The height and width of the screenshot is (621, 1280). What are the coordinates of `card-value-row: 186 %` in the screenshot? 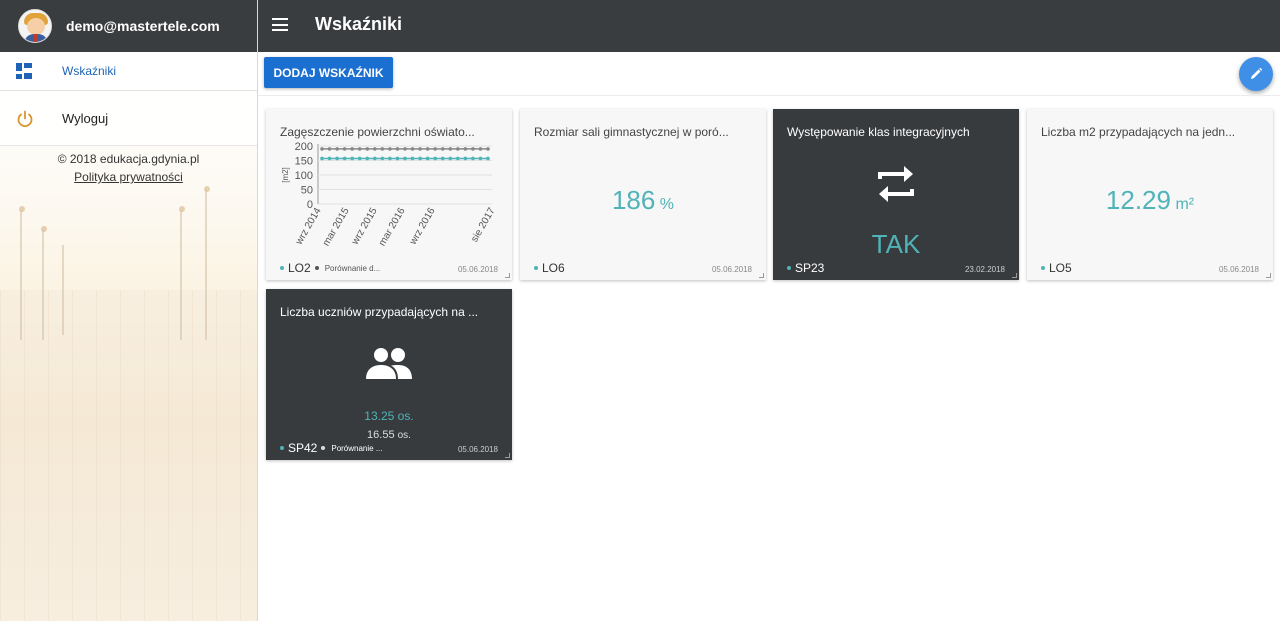 It's located at (643, 200).